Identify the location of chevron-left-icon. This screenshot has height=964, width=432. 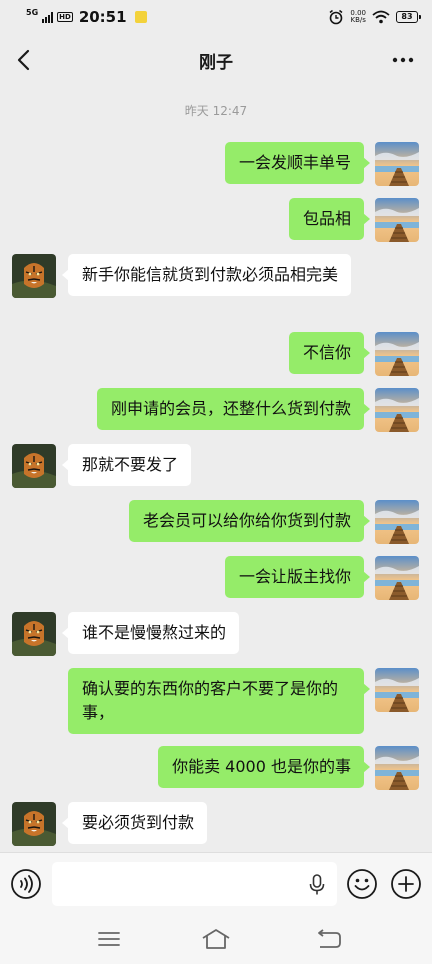
(25, 60).